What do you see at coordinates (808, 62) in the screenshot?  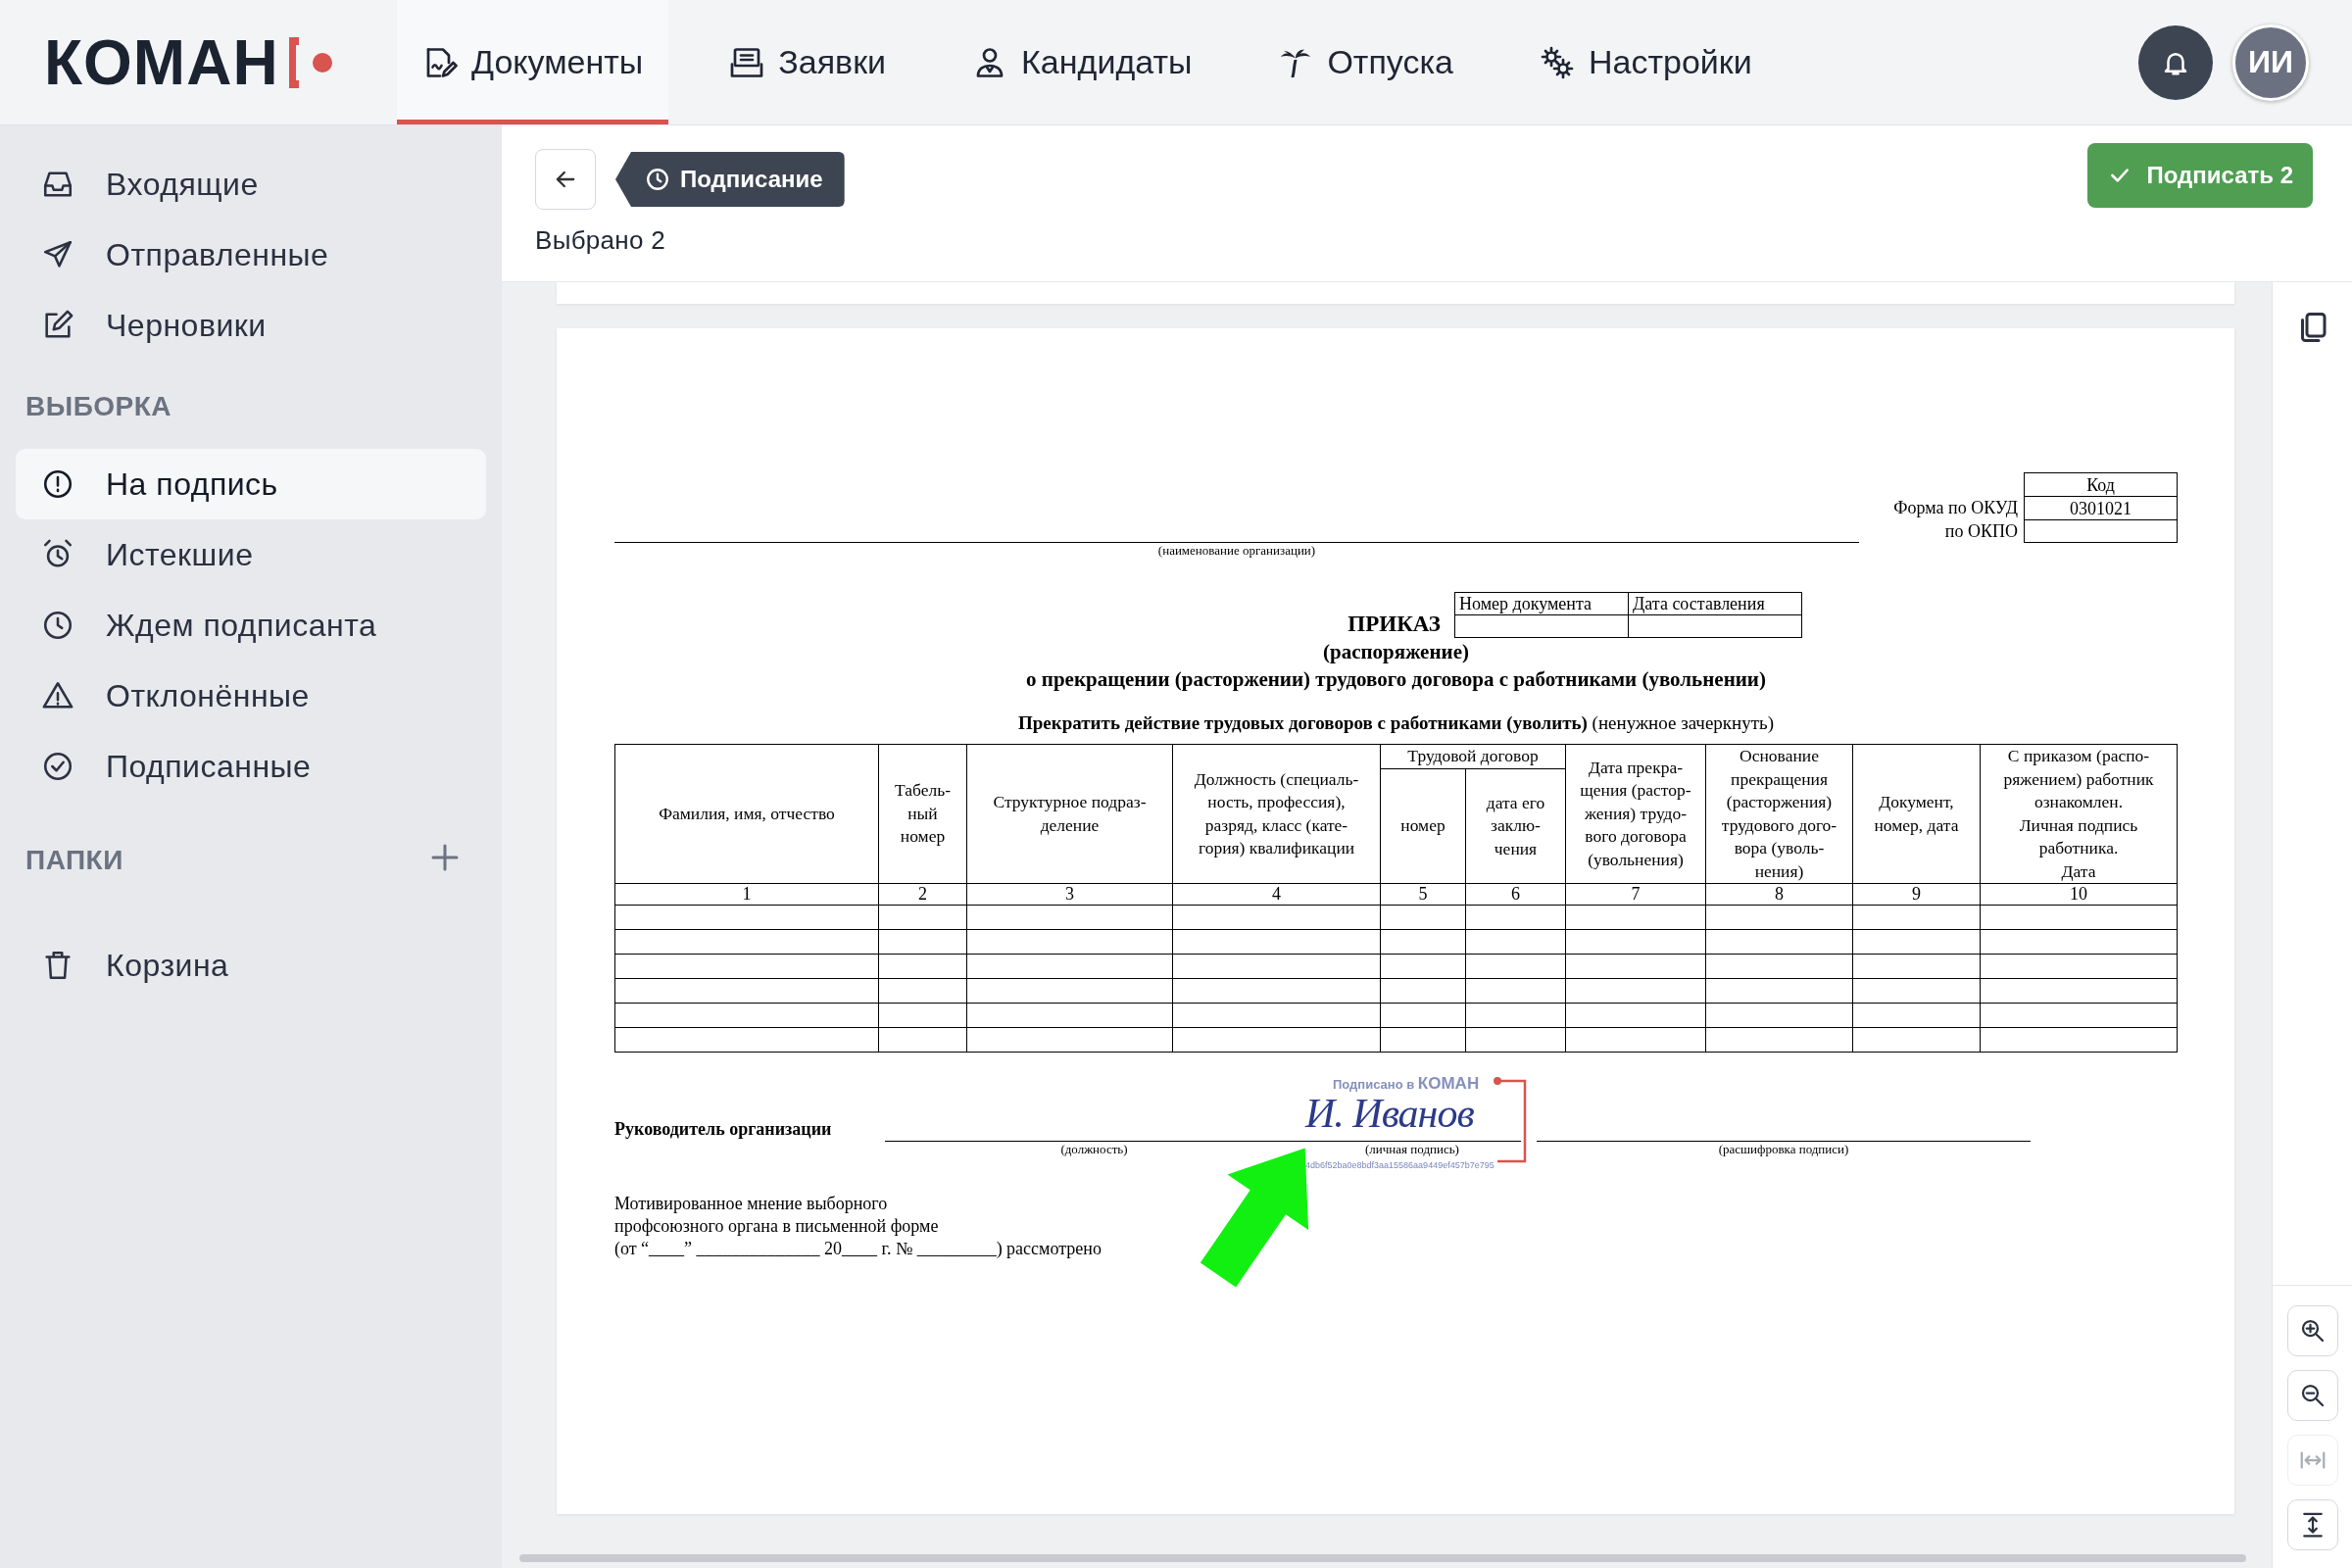 I see `nav-tab: Заявки` at bounding box center [808, 62].